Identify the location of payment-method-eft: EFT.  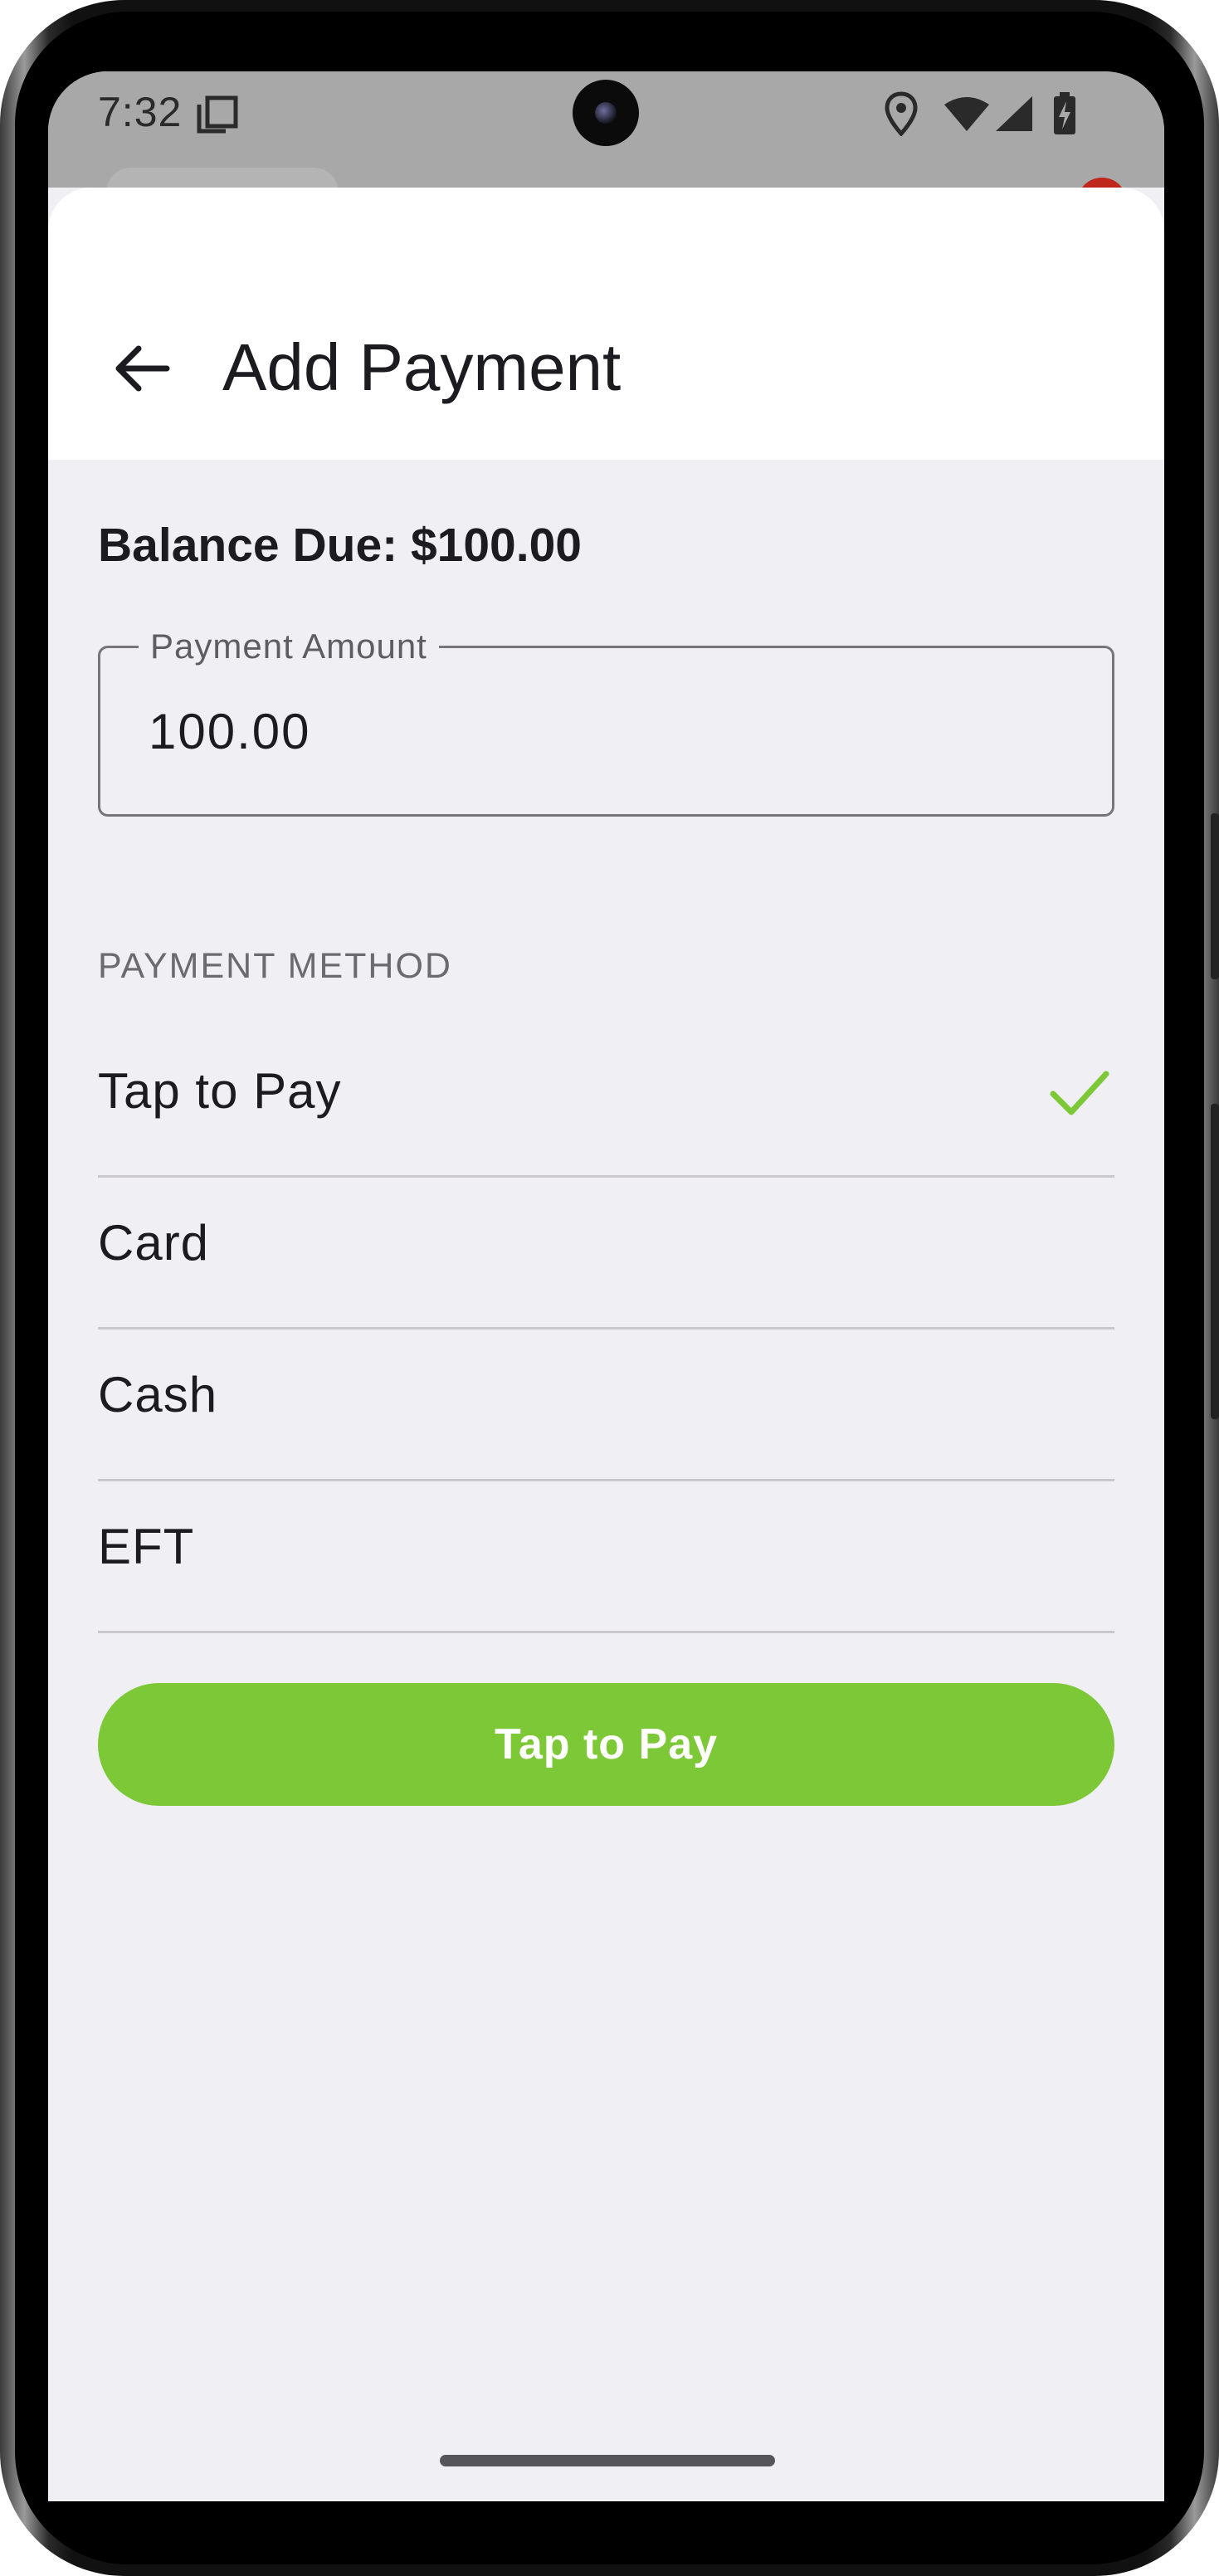
(606, 1557).